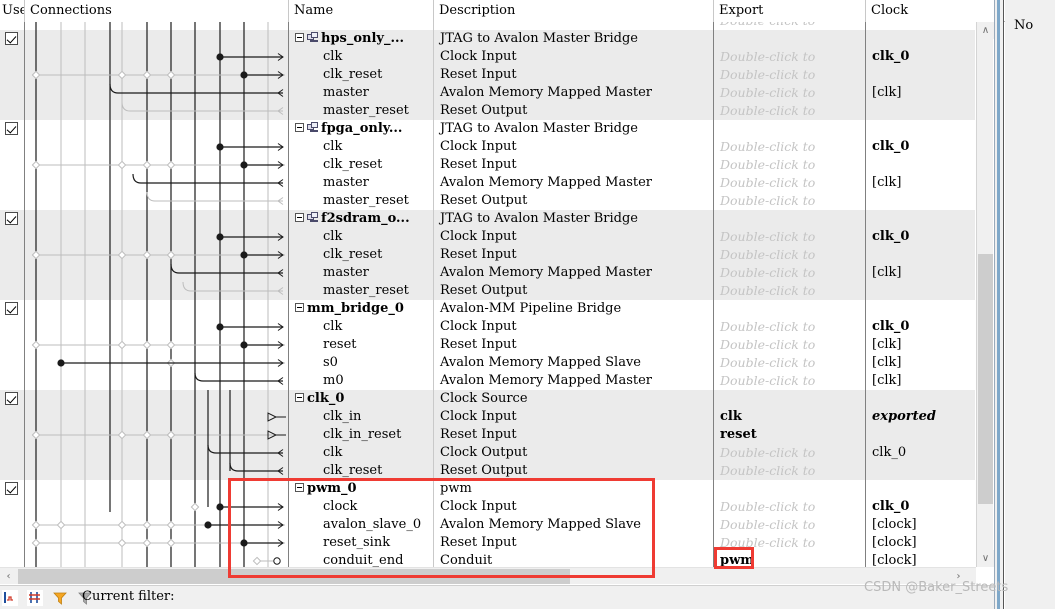 This screenshot has width=1055, height=609. I want to click on table-row: fpga_only... JTAG to Avalon Master Bridge, so click(487, 129).